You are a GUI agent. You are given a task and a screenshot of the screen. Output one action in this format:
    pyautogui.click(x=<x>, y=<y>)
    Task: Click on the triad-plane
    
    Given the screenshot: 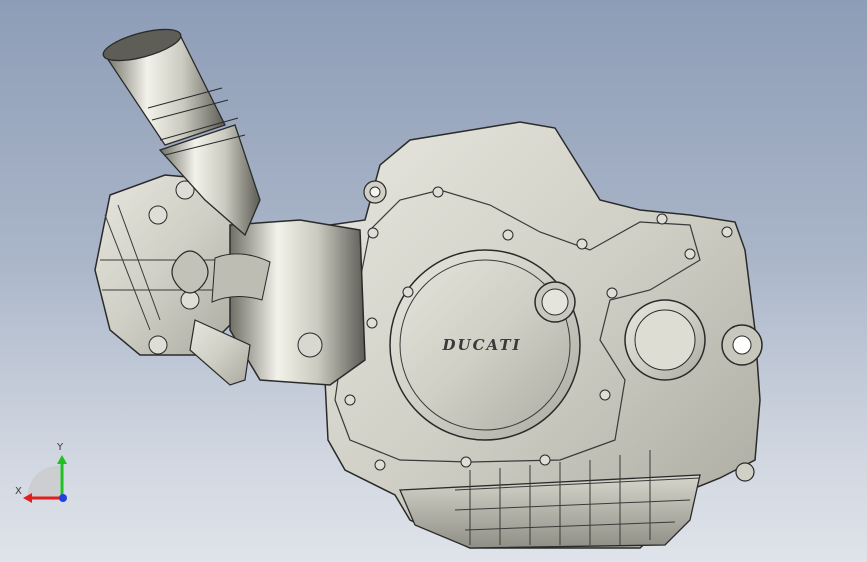 What is the action you would take?
    pyautogui.click(x=43, y=482)
    